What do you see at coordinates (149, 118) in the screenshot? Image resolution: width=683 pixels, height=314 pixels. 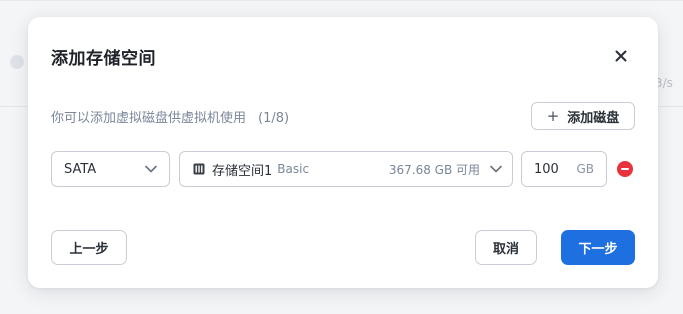 I see `subtitle-text: 你可以添加虚拟磁盘供虚拟机使用` at bounding box center [149, 118].